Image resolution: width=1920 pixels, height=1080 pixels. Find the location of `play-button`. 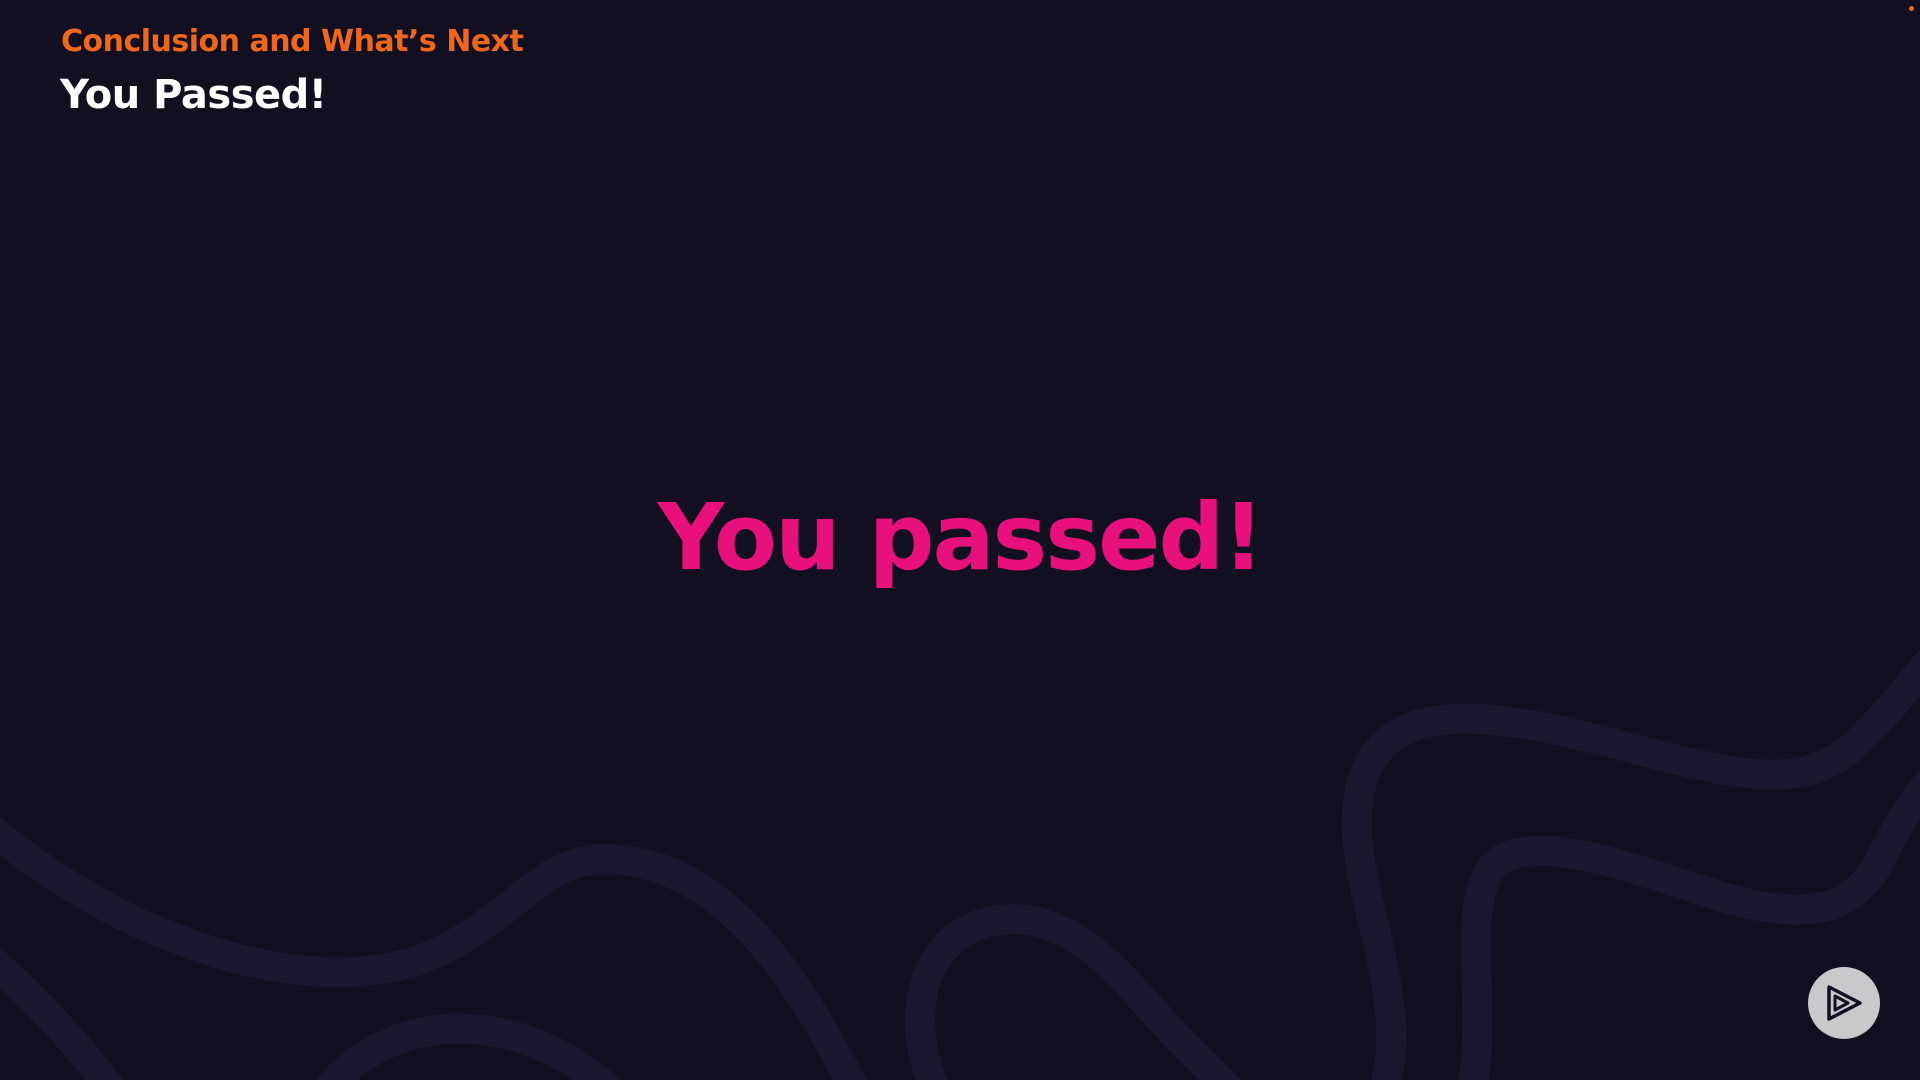

play-button is located at coordinates (1844, 1003).